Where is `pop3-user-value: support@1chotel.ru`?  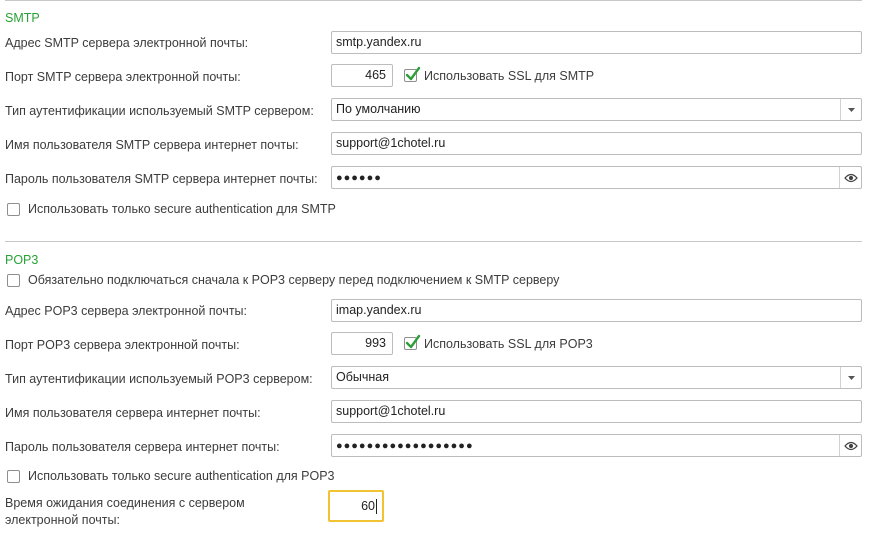 pop3-user-value: support@1chotel.ru is located at coordinates (391, 411).